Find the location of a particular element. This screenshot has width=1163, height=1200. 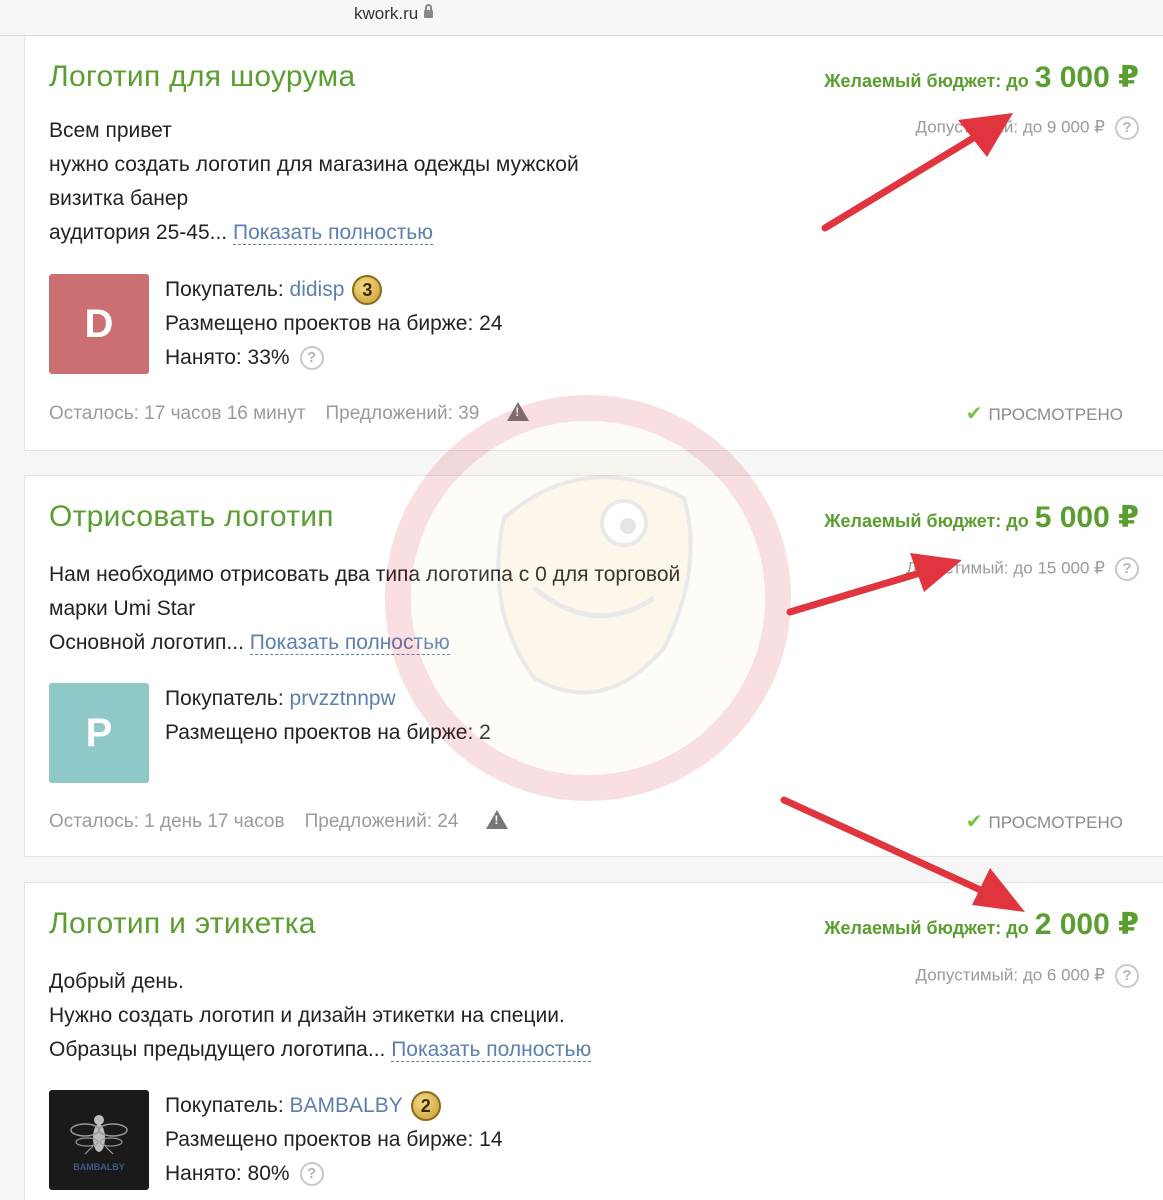

description-line: визитка банер is located at coordinates (119, 198).